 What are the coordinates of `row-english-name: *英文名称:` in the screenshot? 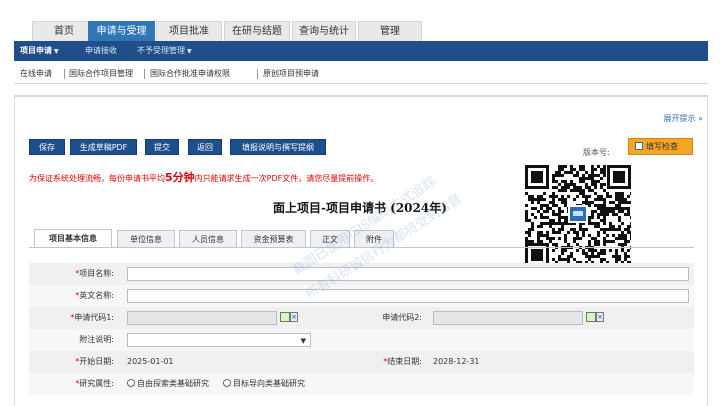 It's located at (361, 296).